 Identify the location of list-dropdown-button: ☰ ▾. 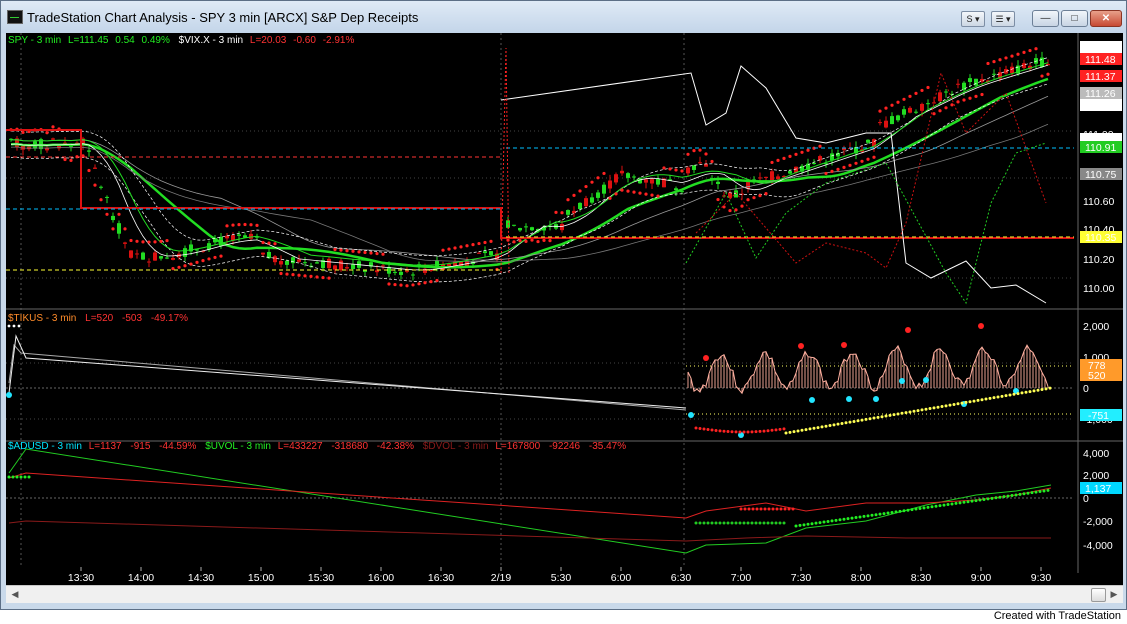
(1003, 19).